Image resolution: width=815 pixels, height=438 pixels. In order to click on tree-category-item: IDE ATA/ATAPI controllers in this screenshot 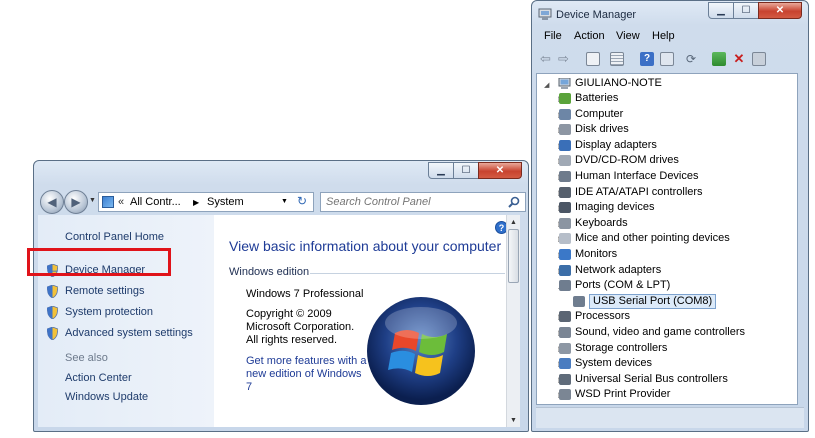, I will do `click(639, 192)`.